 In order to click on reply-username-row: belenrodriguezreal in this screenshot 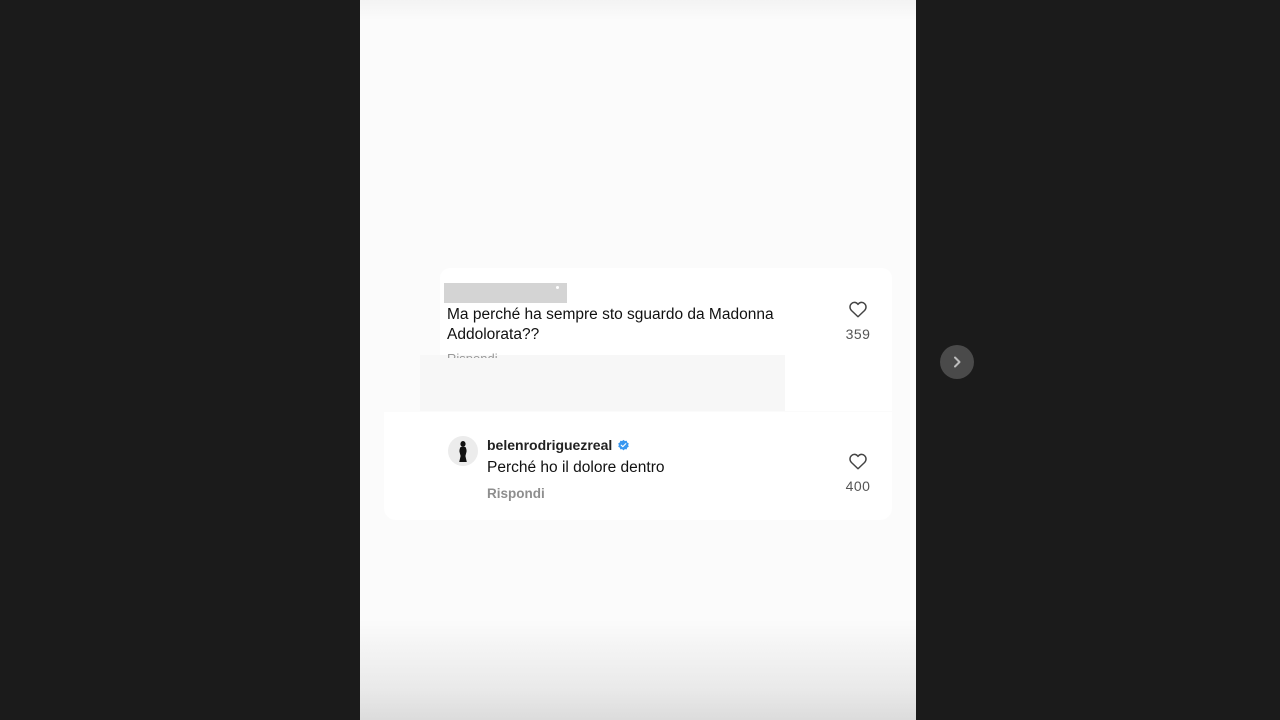, I will do `click(558, 445)`.